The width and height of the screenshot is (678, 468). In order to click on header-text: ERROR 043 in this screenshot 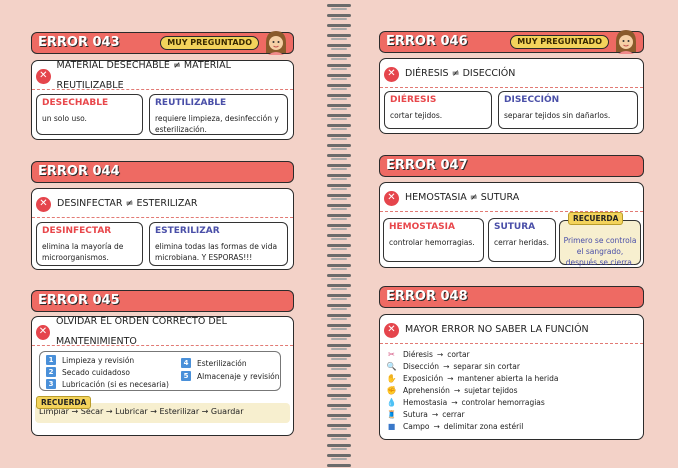, I will do `click(79, 42)`.